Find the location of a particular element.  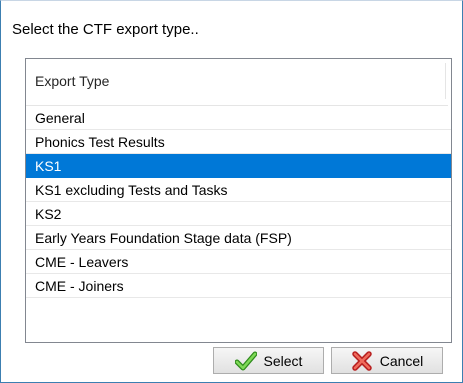

red-x-icon is located at coordinates (362, 361).